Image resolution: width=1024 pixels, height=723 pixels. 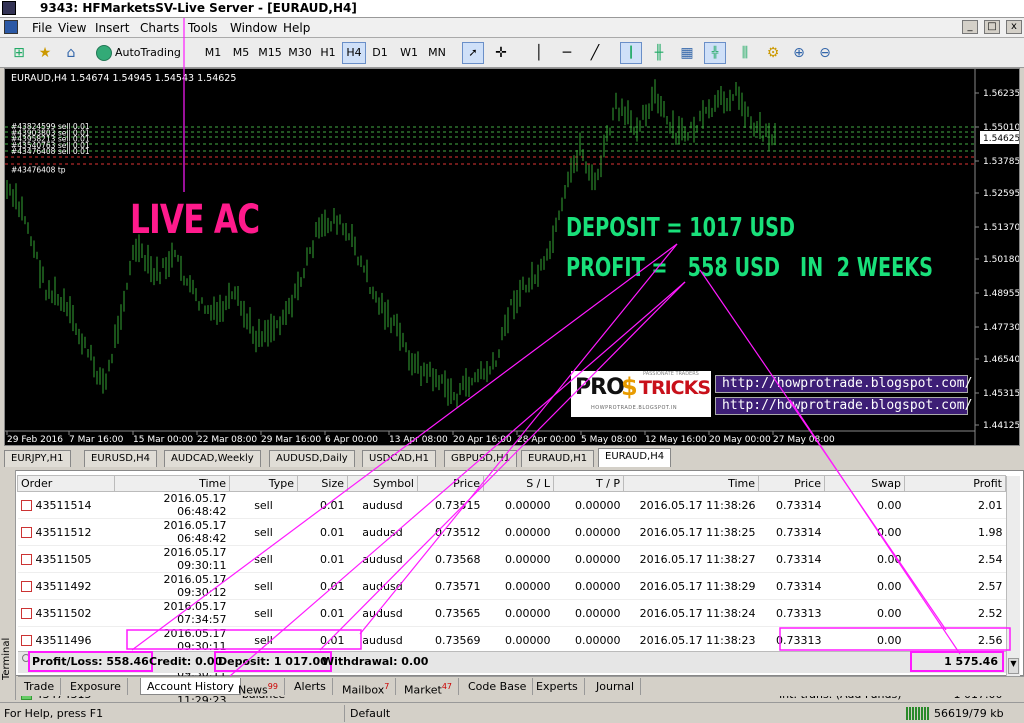 I want to click on logo-pro-text: PRO, so click(x=600, y=387).